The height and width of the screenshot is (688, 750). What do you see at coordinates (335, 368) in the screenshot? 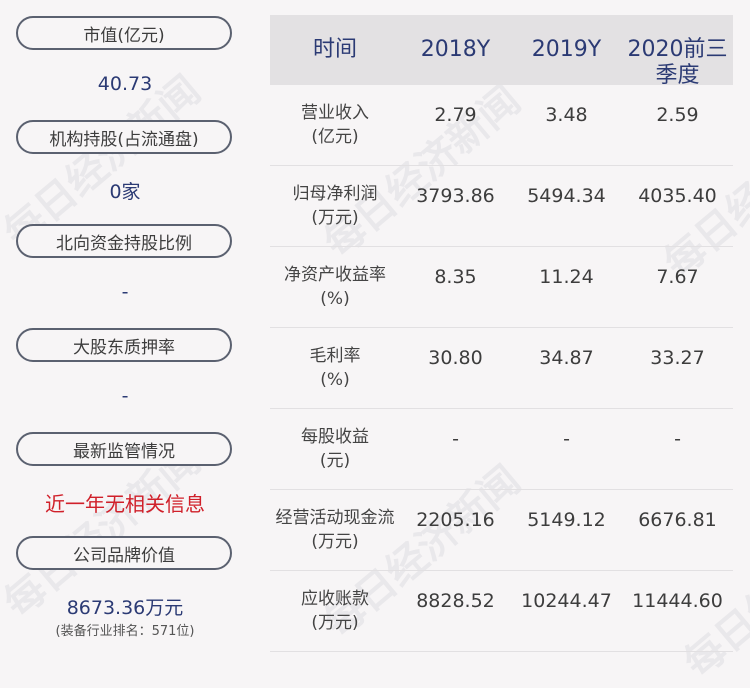
I see `row-label: 毛利率 (%)` at bounding box center [335, 368].